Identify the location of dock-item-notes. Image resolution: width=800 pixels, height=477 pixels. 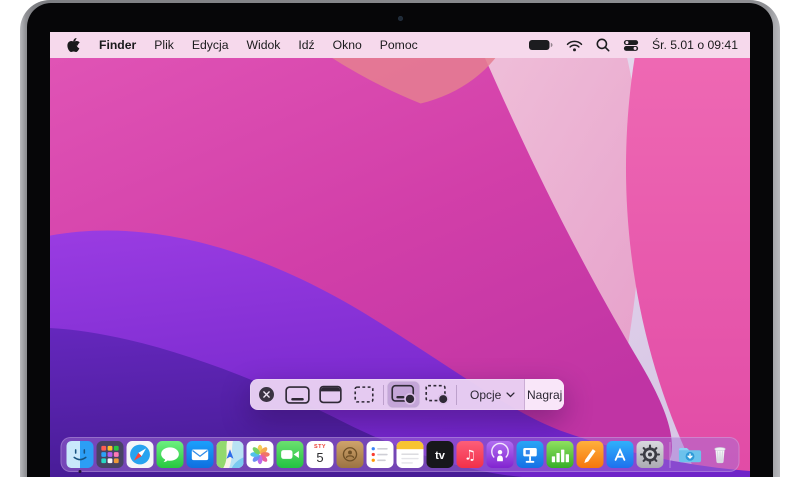
(410, 454).